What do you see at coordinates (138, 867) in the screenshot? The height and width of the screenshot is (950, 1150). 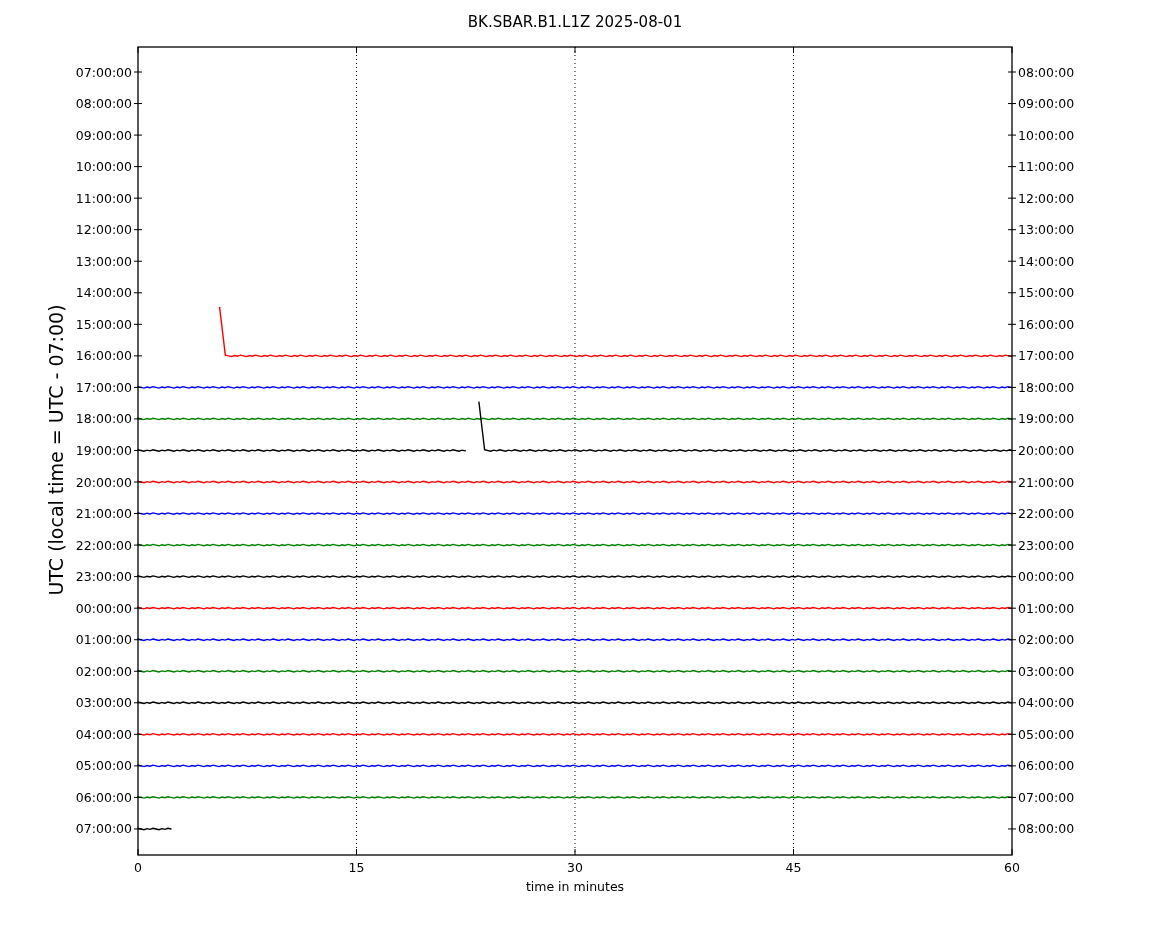 I see `x-tick-label: 0` at bounding box center [138, 867].